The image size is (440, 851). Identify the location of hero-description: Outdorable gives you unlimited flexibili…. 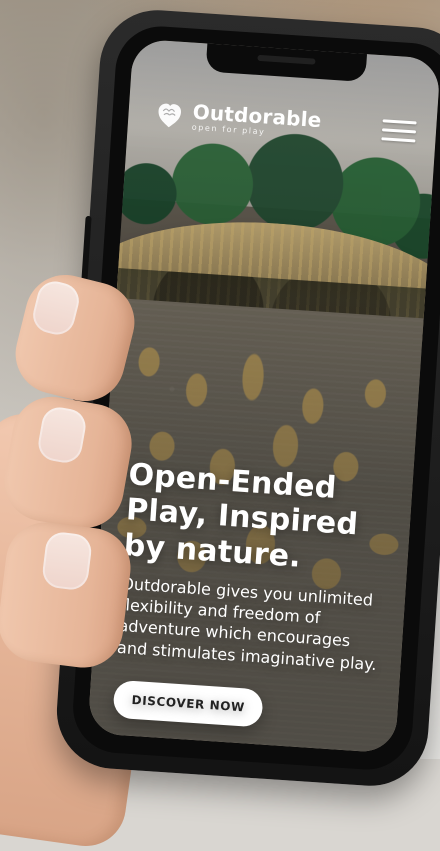
(247, 624).